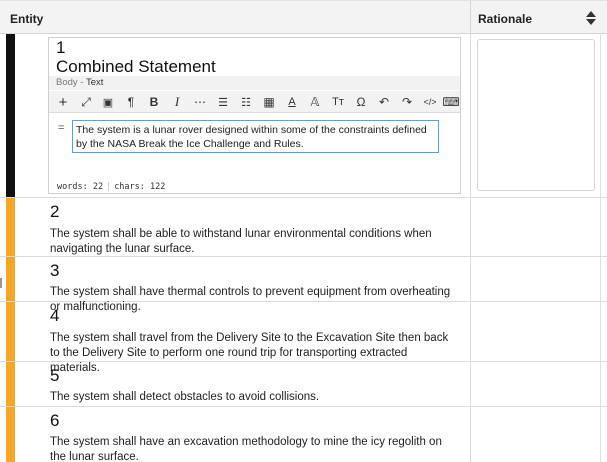  I want to click on row-number: 3, so click(55, 270).